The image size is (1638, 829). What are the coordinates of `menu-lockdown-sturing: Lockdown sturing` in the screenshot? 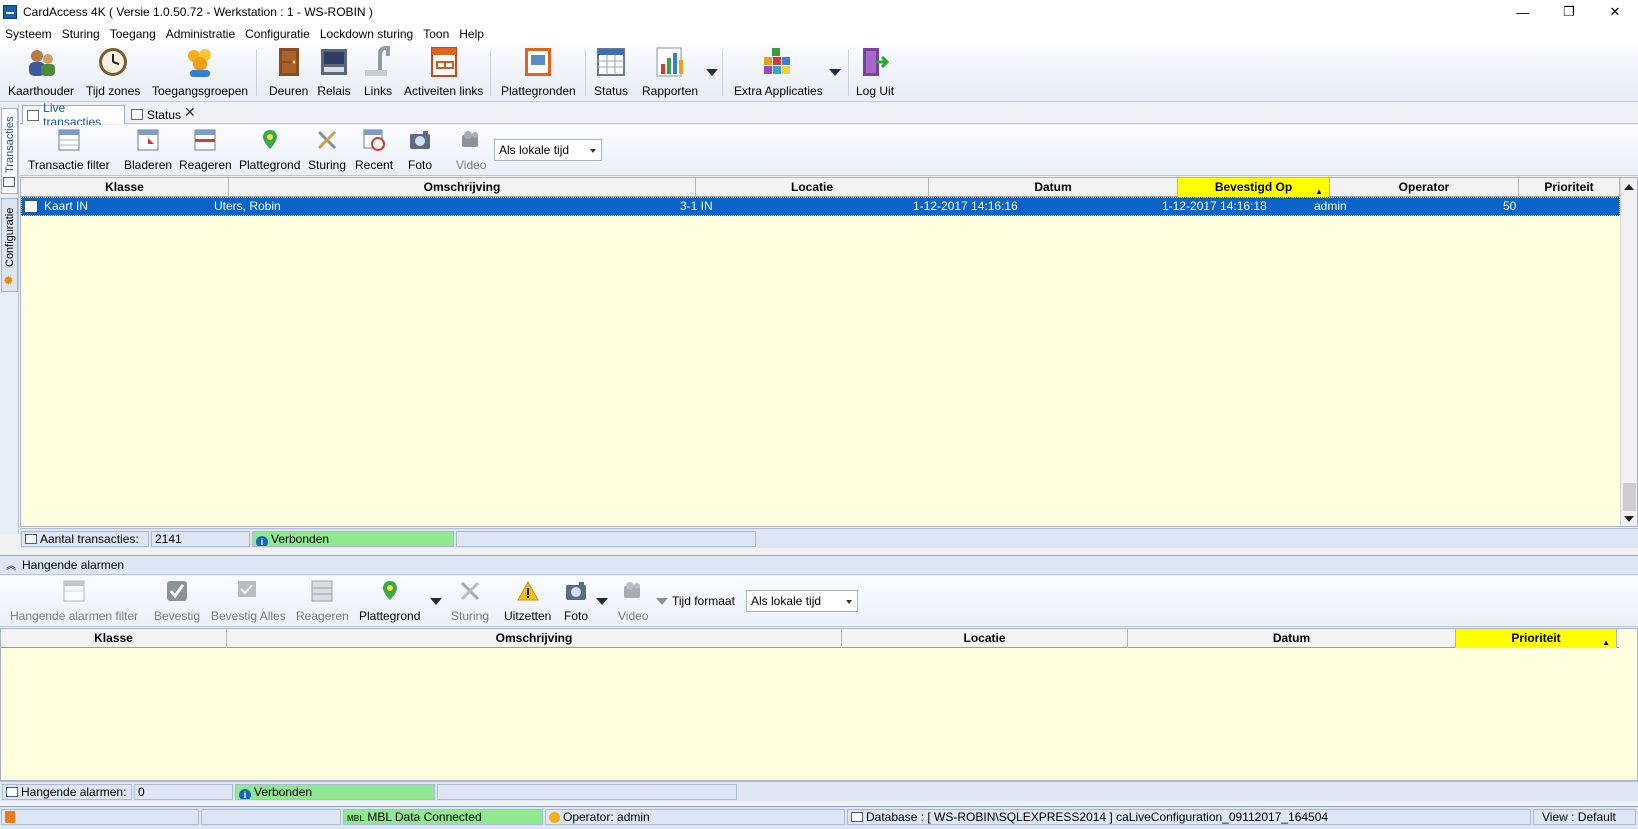 It's located at (366, 34).